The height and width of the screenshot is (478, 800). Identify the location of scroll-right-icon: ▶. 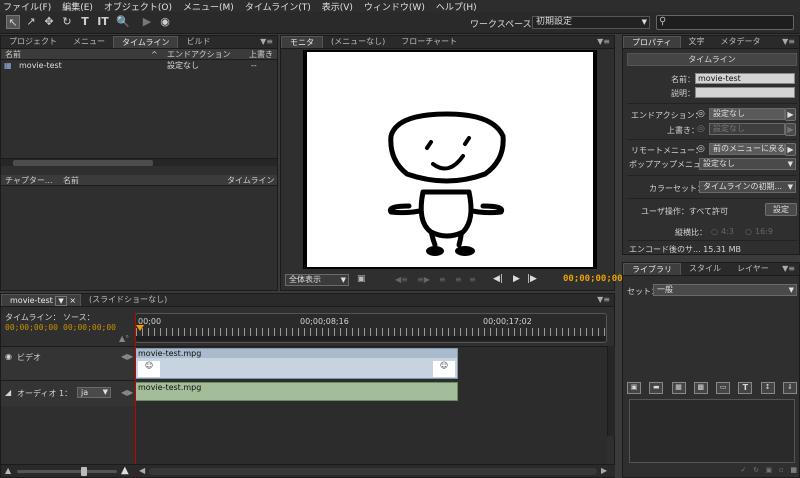
(604, 470).